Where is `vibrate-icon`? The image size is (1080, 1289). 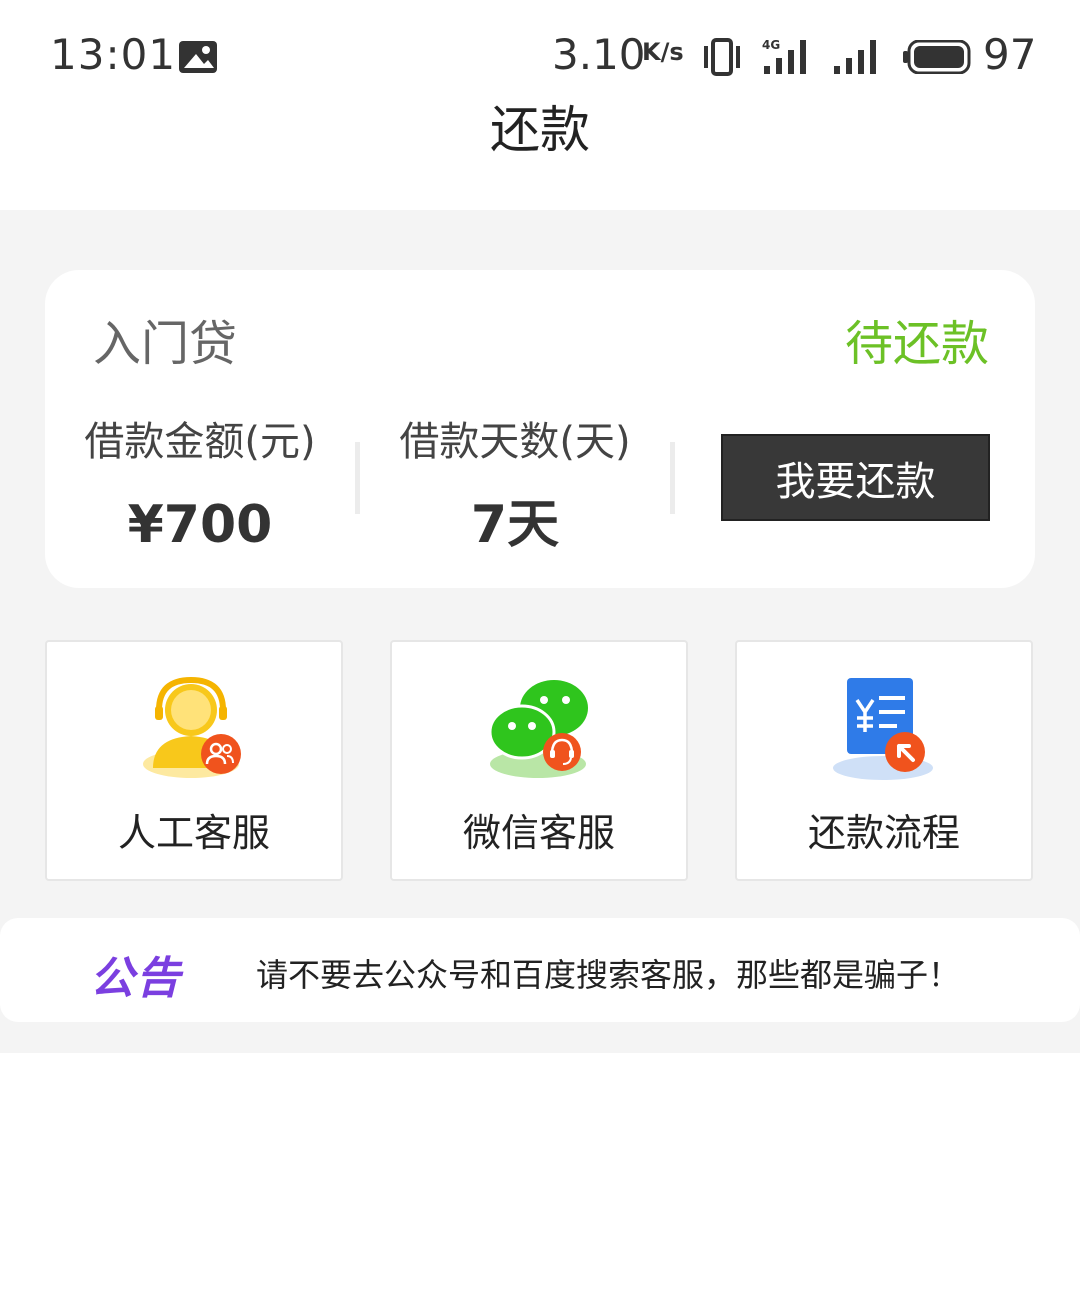 vibrate-icon is located at coordinates (722, 59).